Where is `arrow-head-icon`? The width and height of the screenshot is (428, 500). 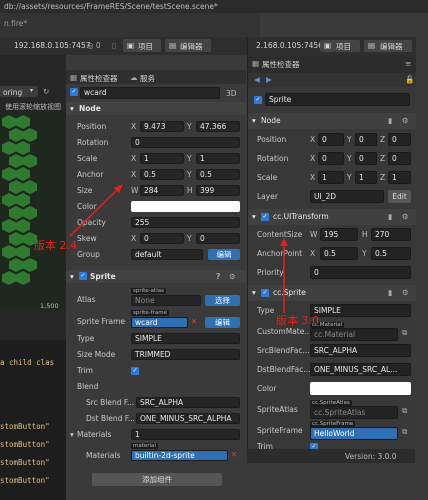
arrow-head-icon is located at coordinates (284, 242).